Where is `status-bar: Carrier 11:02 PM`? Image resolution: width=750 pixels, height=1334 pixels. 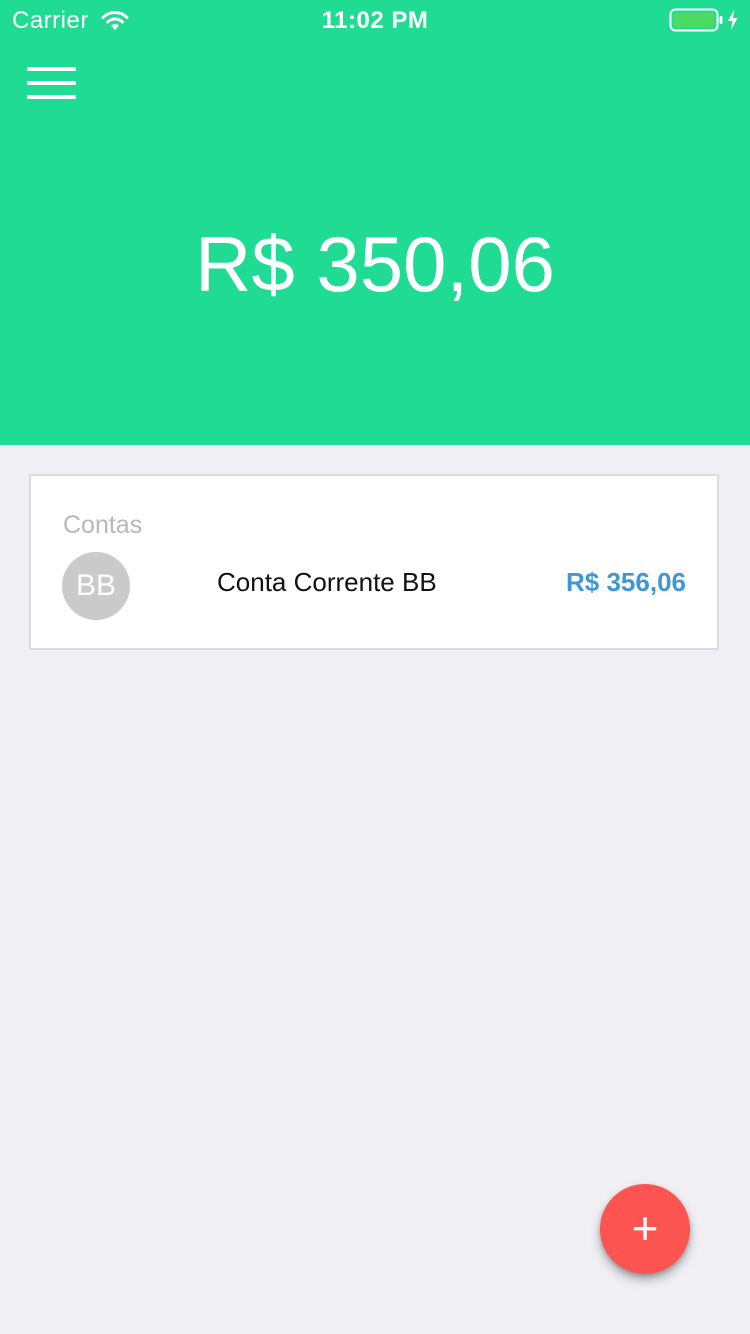 status-bar: Carrier 11:02 PM is located at coordinates (375, 20).